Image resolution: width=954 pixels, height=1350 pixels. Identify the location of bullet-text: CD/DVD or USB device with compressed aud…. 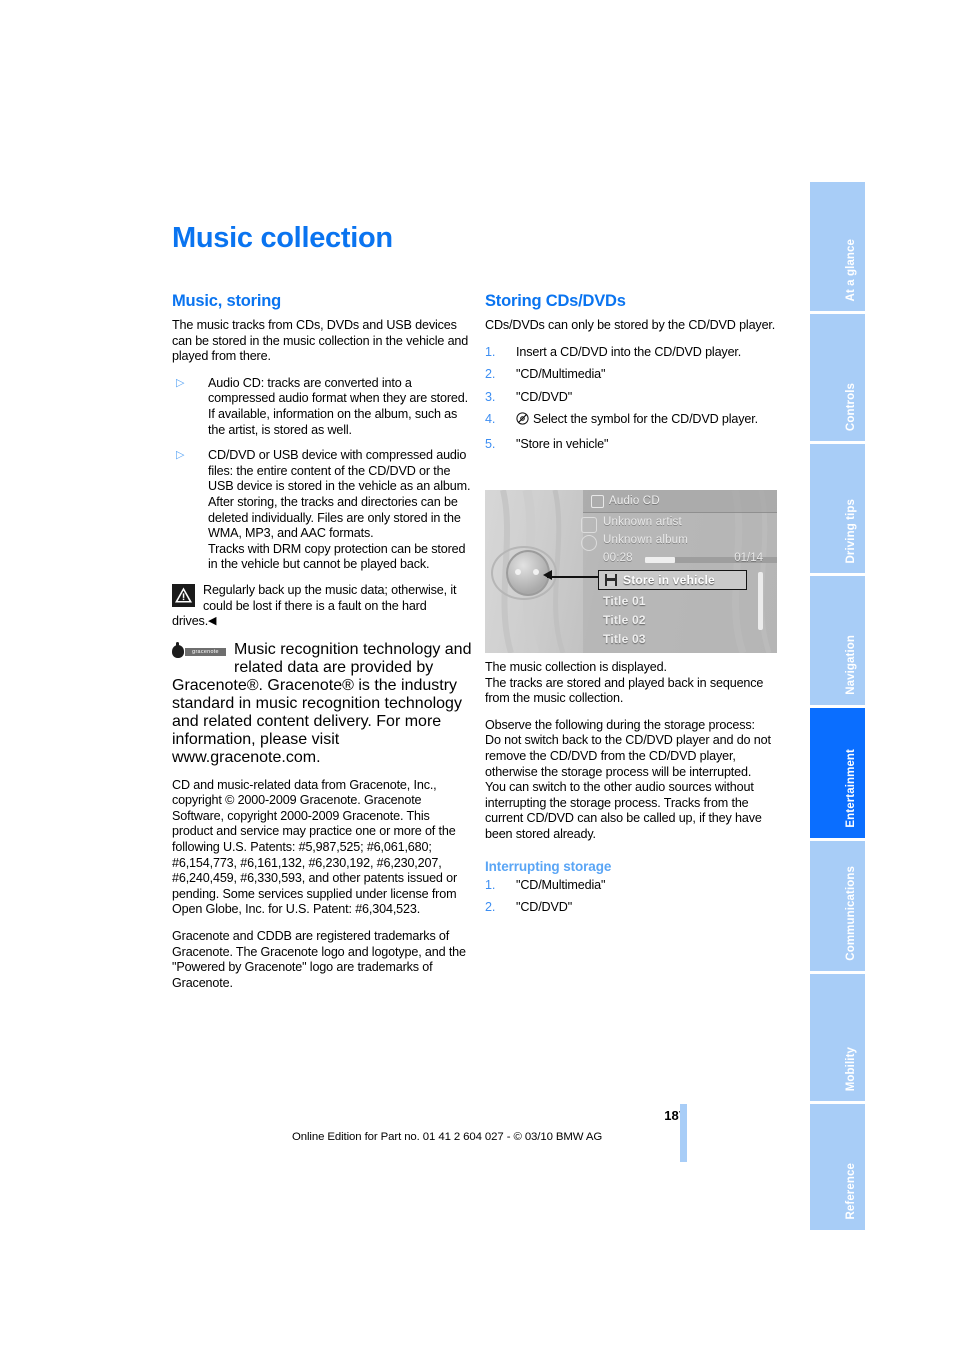
(339, 510).